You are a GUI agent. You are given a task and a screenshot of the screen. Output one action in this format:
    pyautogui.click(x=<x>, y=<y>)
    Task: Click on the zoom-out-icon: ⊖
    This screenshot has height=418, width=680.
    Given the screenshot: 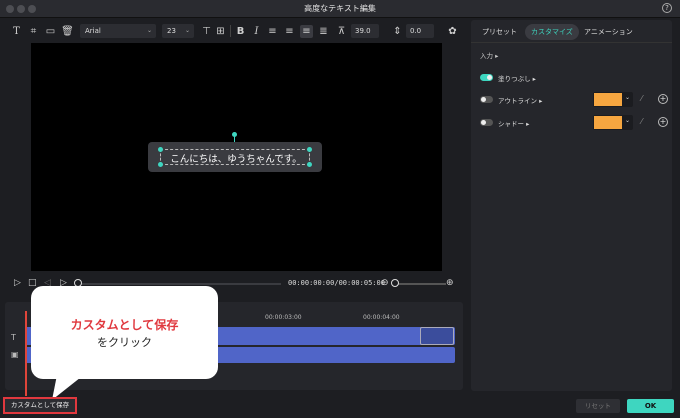 What is the action you would take?
    pyautogui.click(x=385, y=283)
    